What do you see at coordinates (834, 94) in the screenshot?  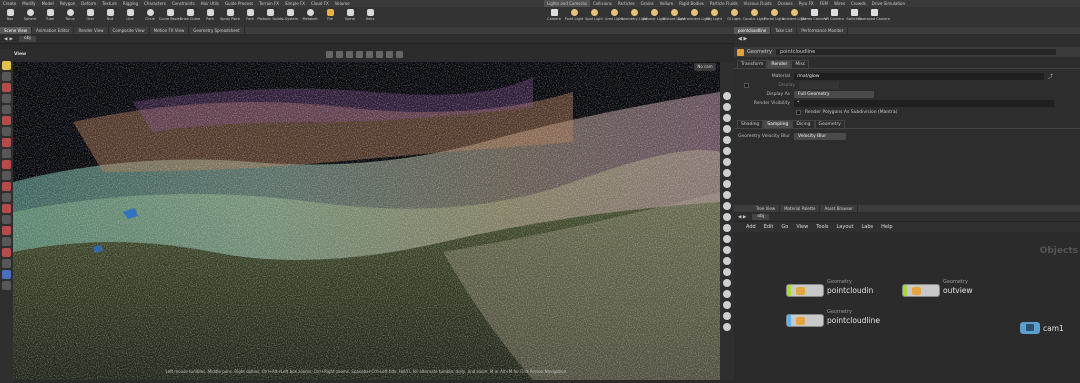 I see `display-as-dropdown: Full Geometry` at bounding box center [834, 94].